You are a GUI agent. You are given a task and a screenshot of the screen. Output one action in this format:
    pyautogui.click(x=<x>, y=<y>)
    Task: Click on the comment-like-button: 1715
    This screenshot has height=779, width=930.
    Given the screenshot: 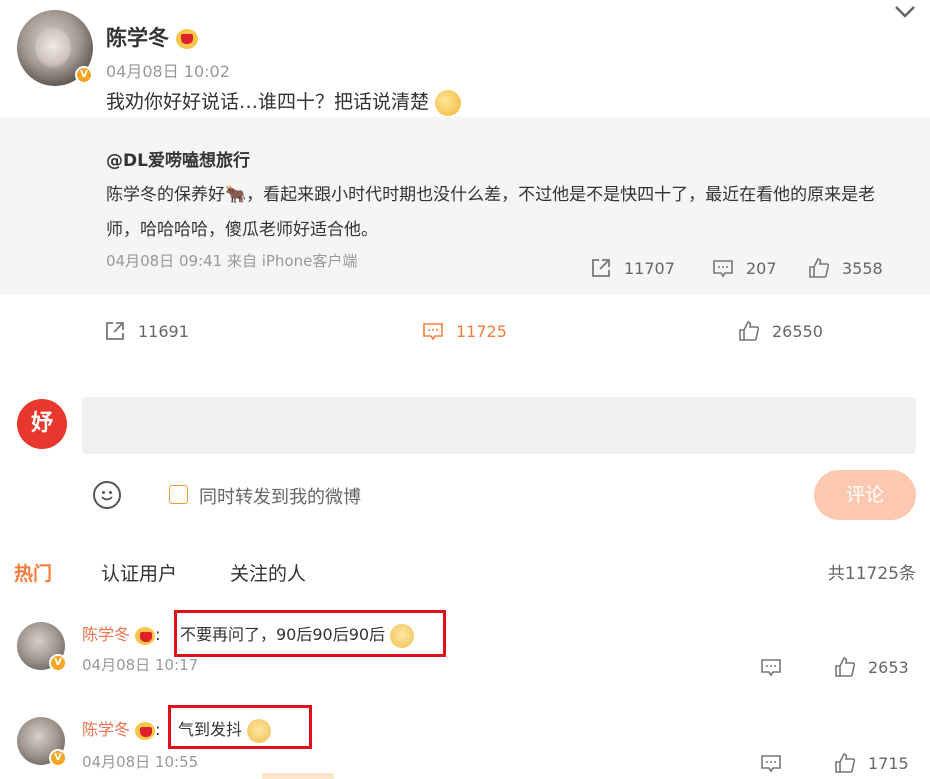 What is the action you would take?
    pyautogui.click(x=871, y=763)
    